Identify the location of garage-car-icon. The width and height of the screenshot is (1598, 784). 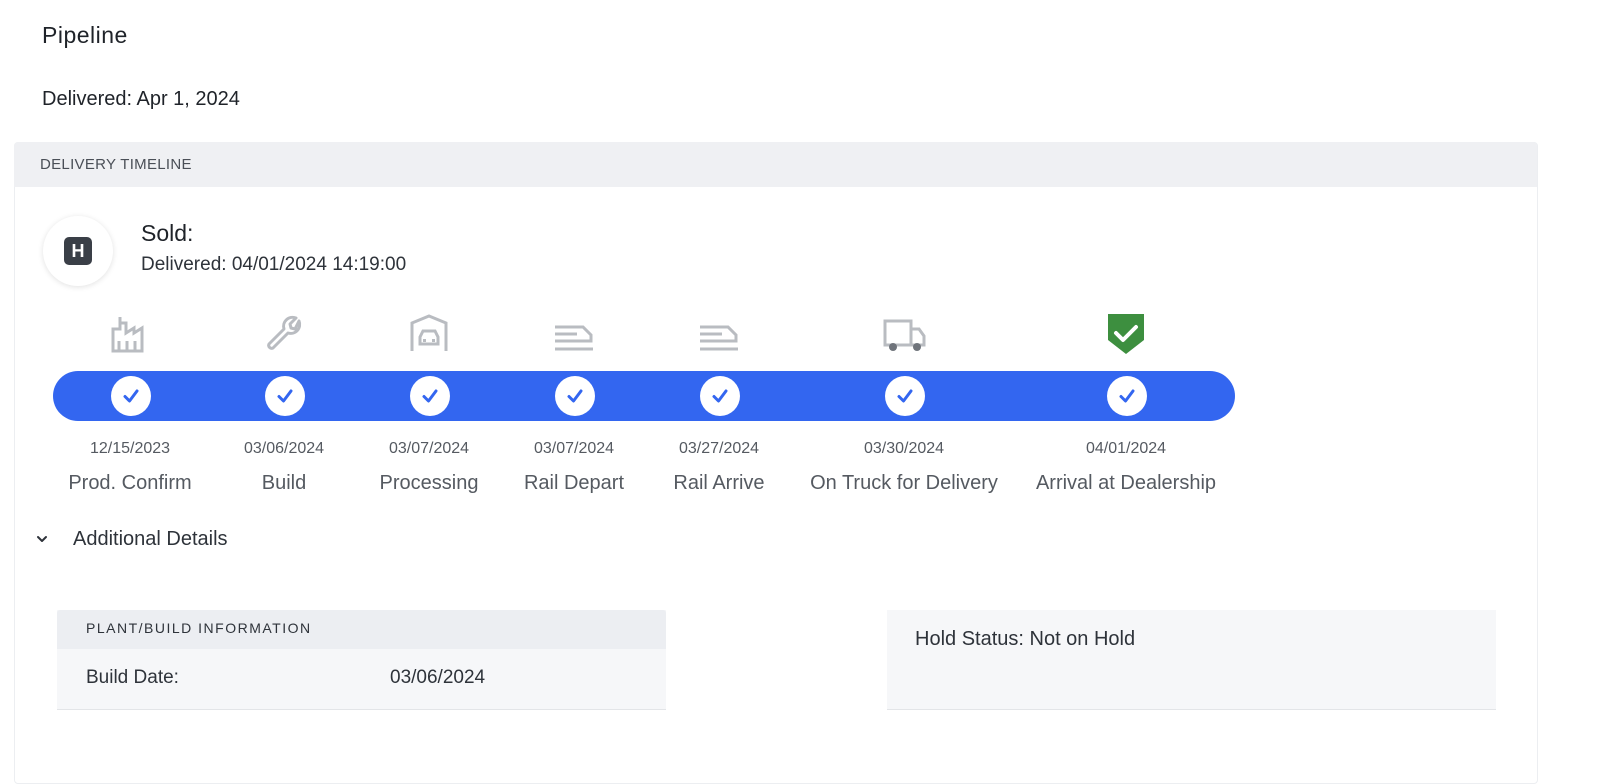
(429, 334).